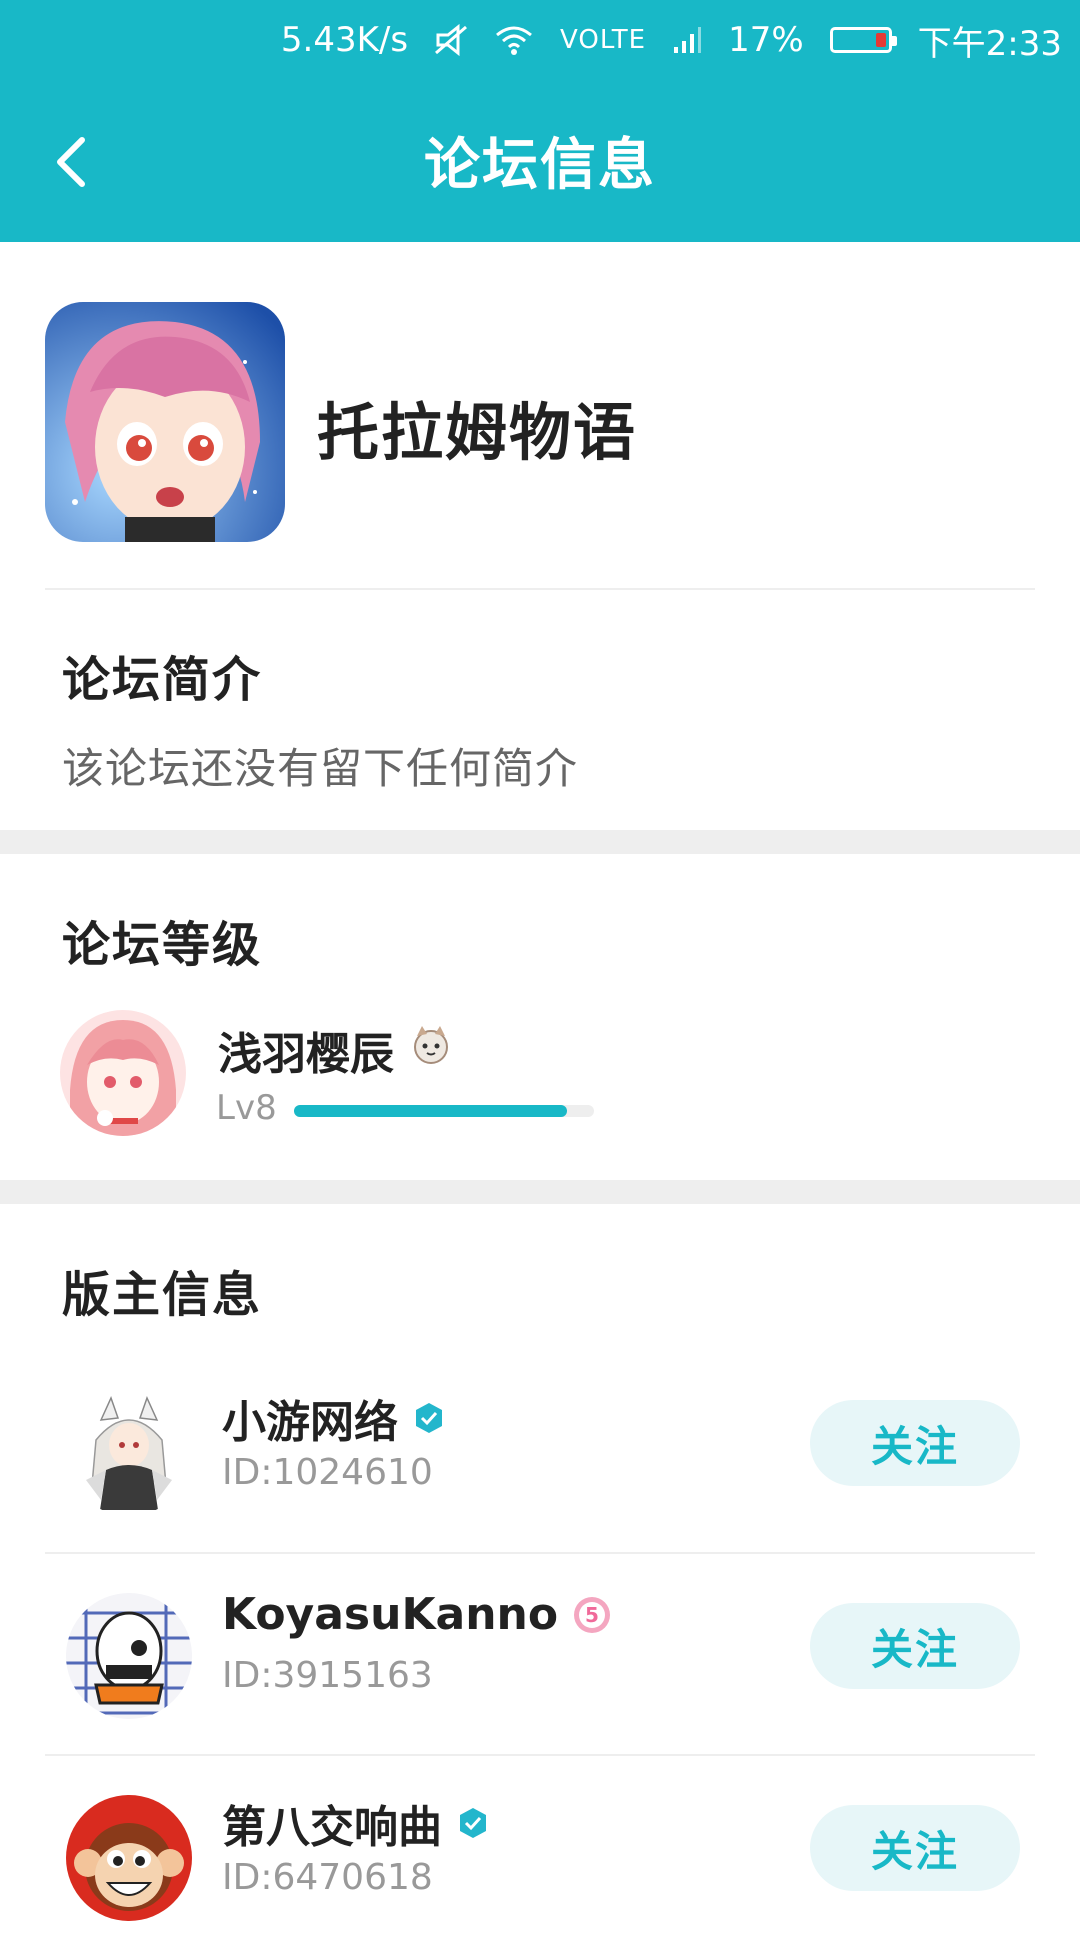  What do you see at coordinates (123, 1073) in the screenshot?
I see `user-avatar` at bounding box center [123, 1073].